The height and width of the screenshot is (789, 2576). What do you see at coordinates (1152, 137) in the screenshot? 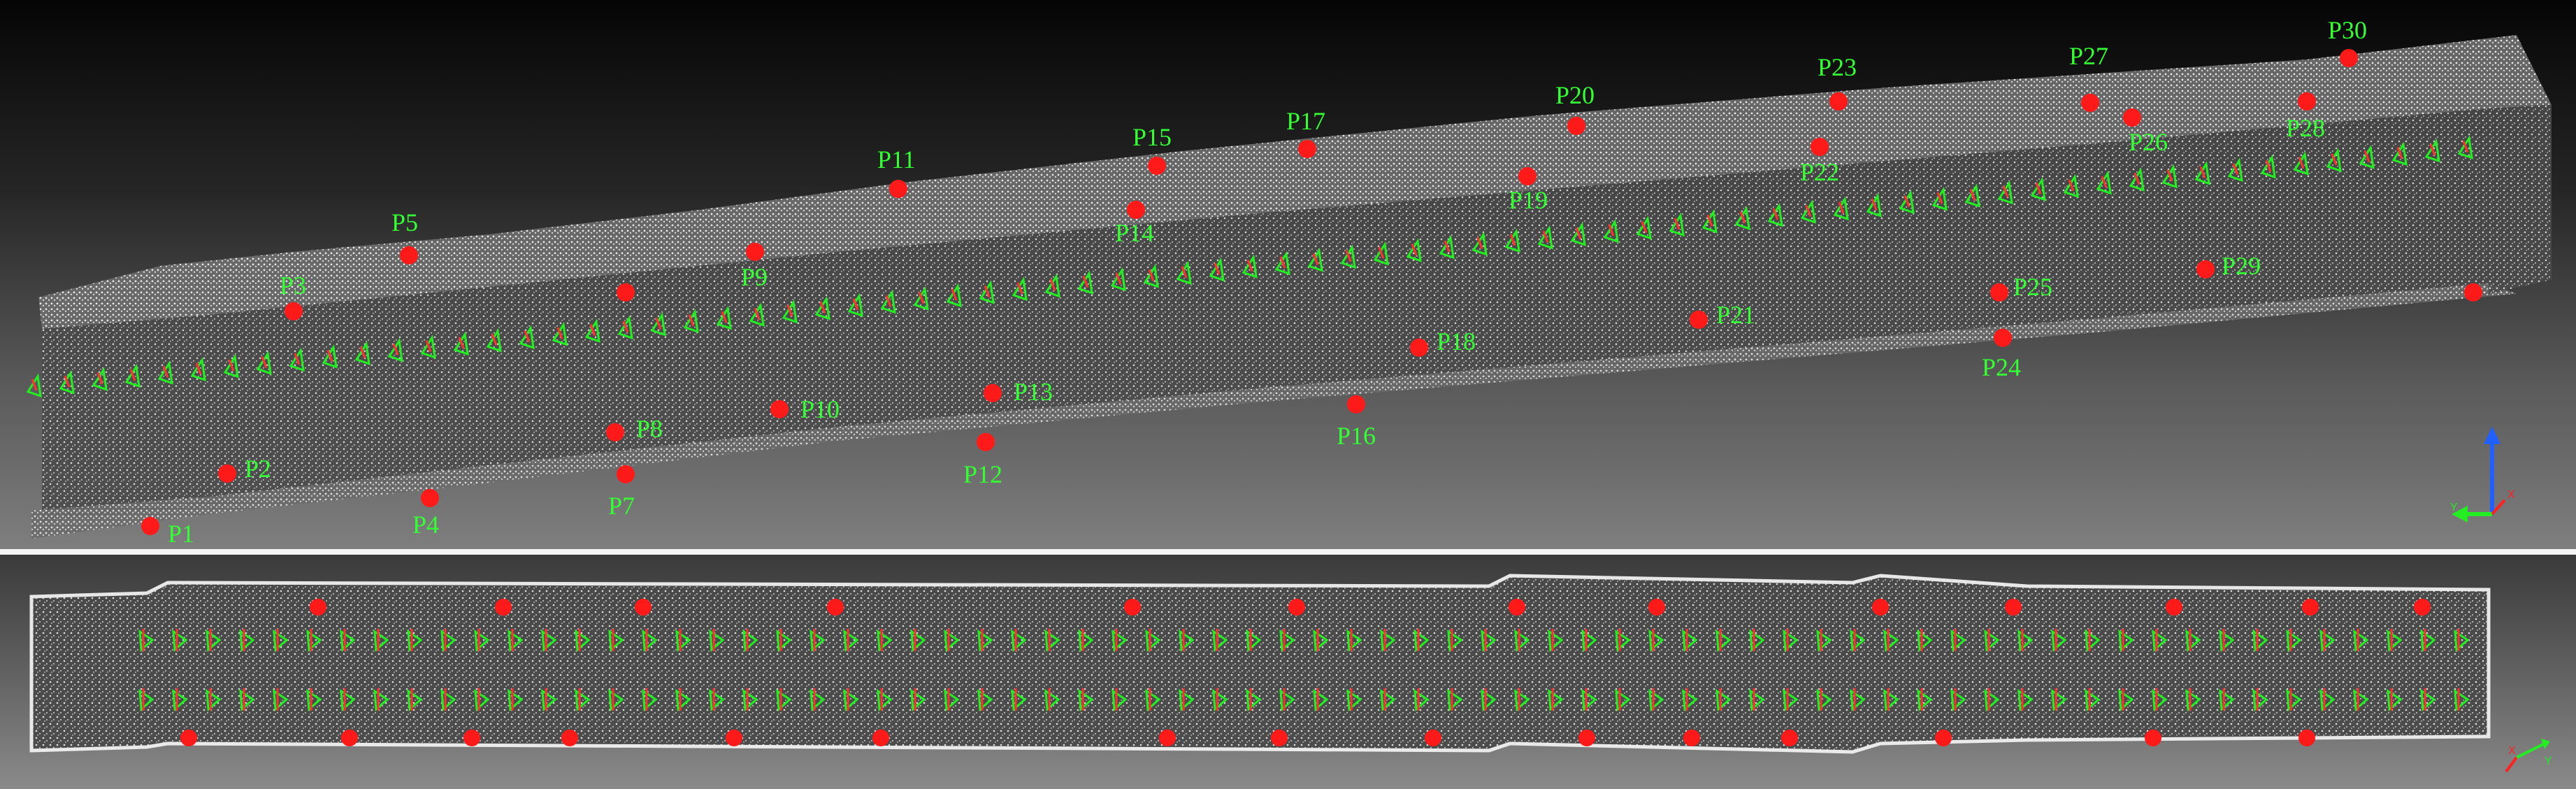
I see `point-label-p15: P15` at bounding box center [1152, 137].